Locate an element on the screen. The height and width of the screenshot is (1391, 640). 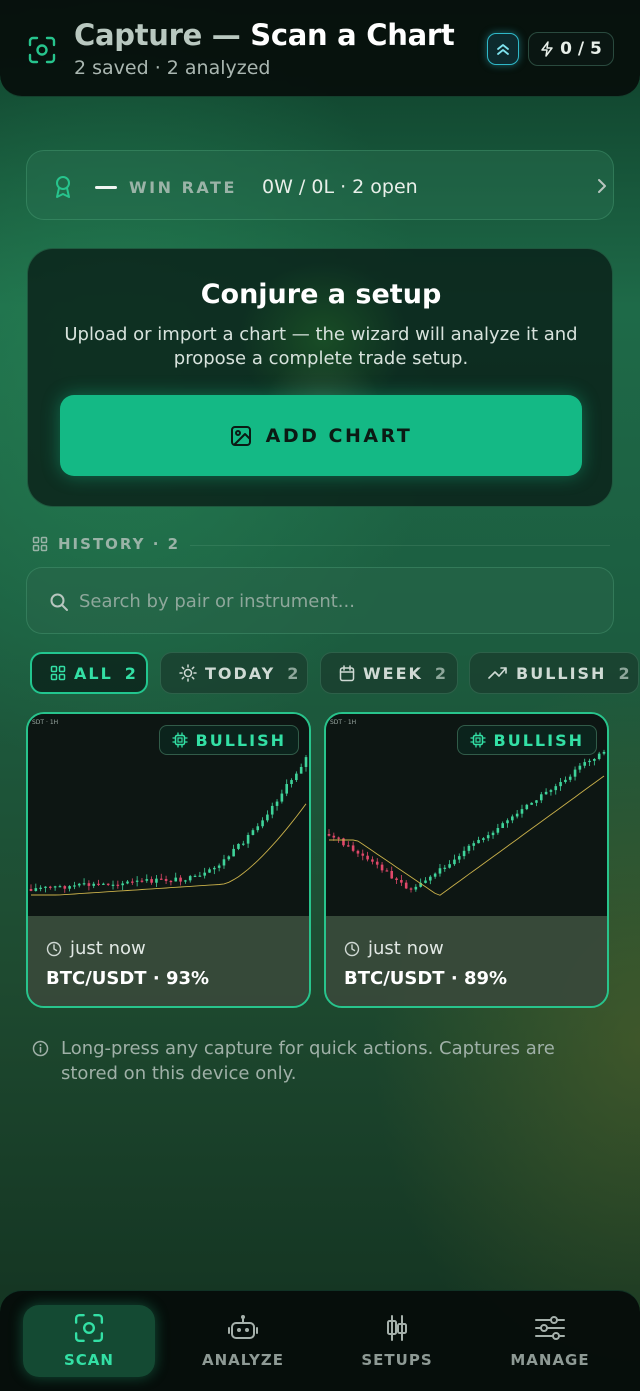
hero-title: Conjure a setup is located at coordinates (321, 294).